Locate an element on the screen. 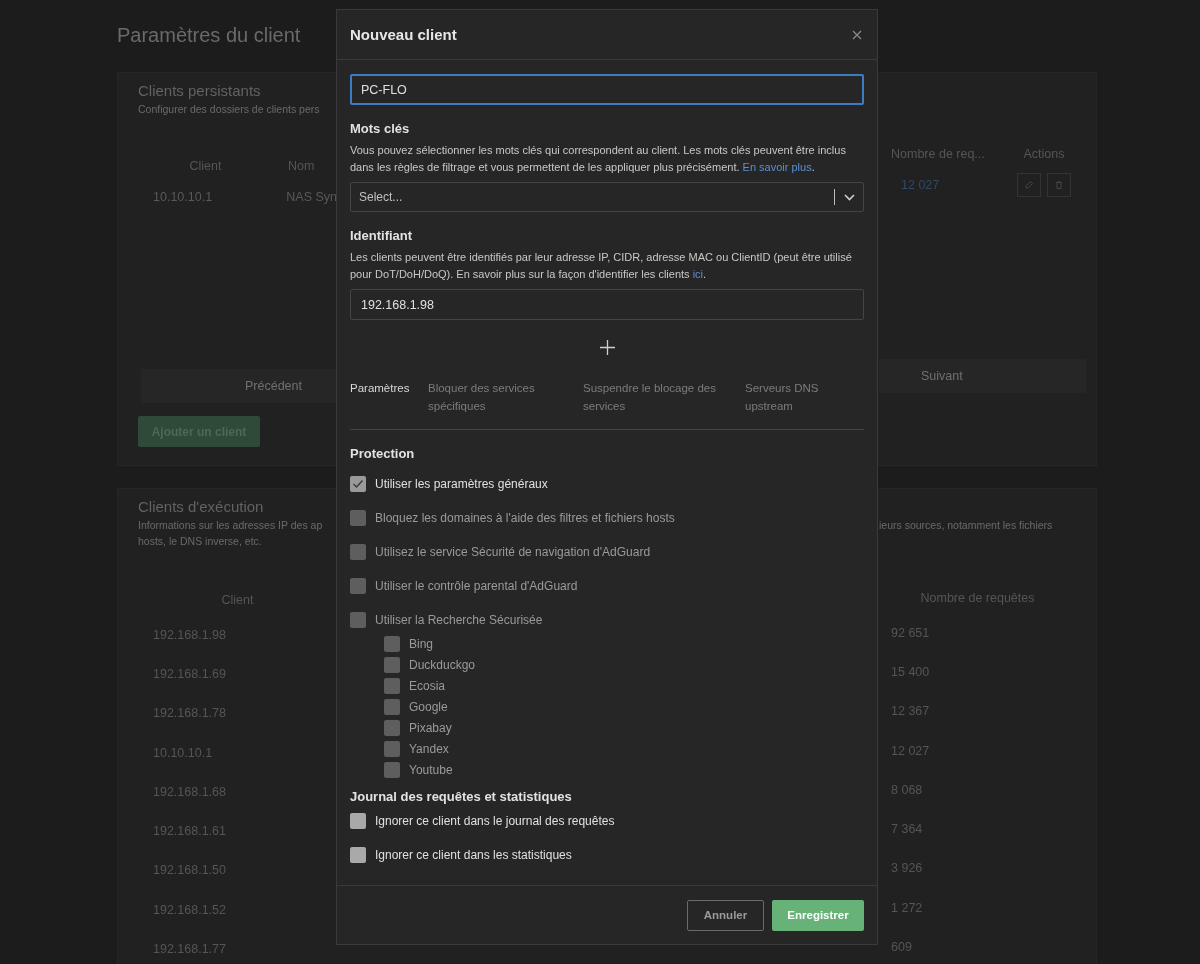  cancel-button: Annuler is located at coordinates (725, 915).